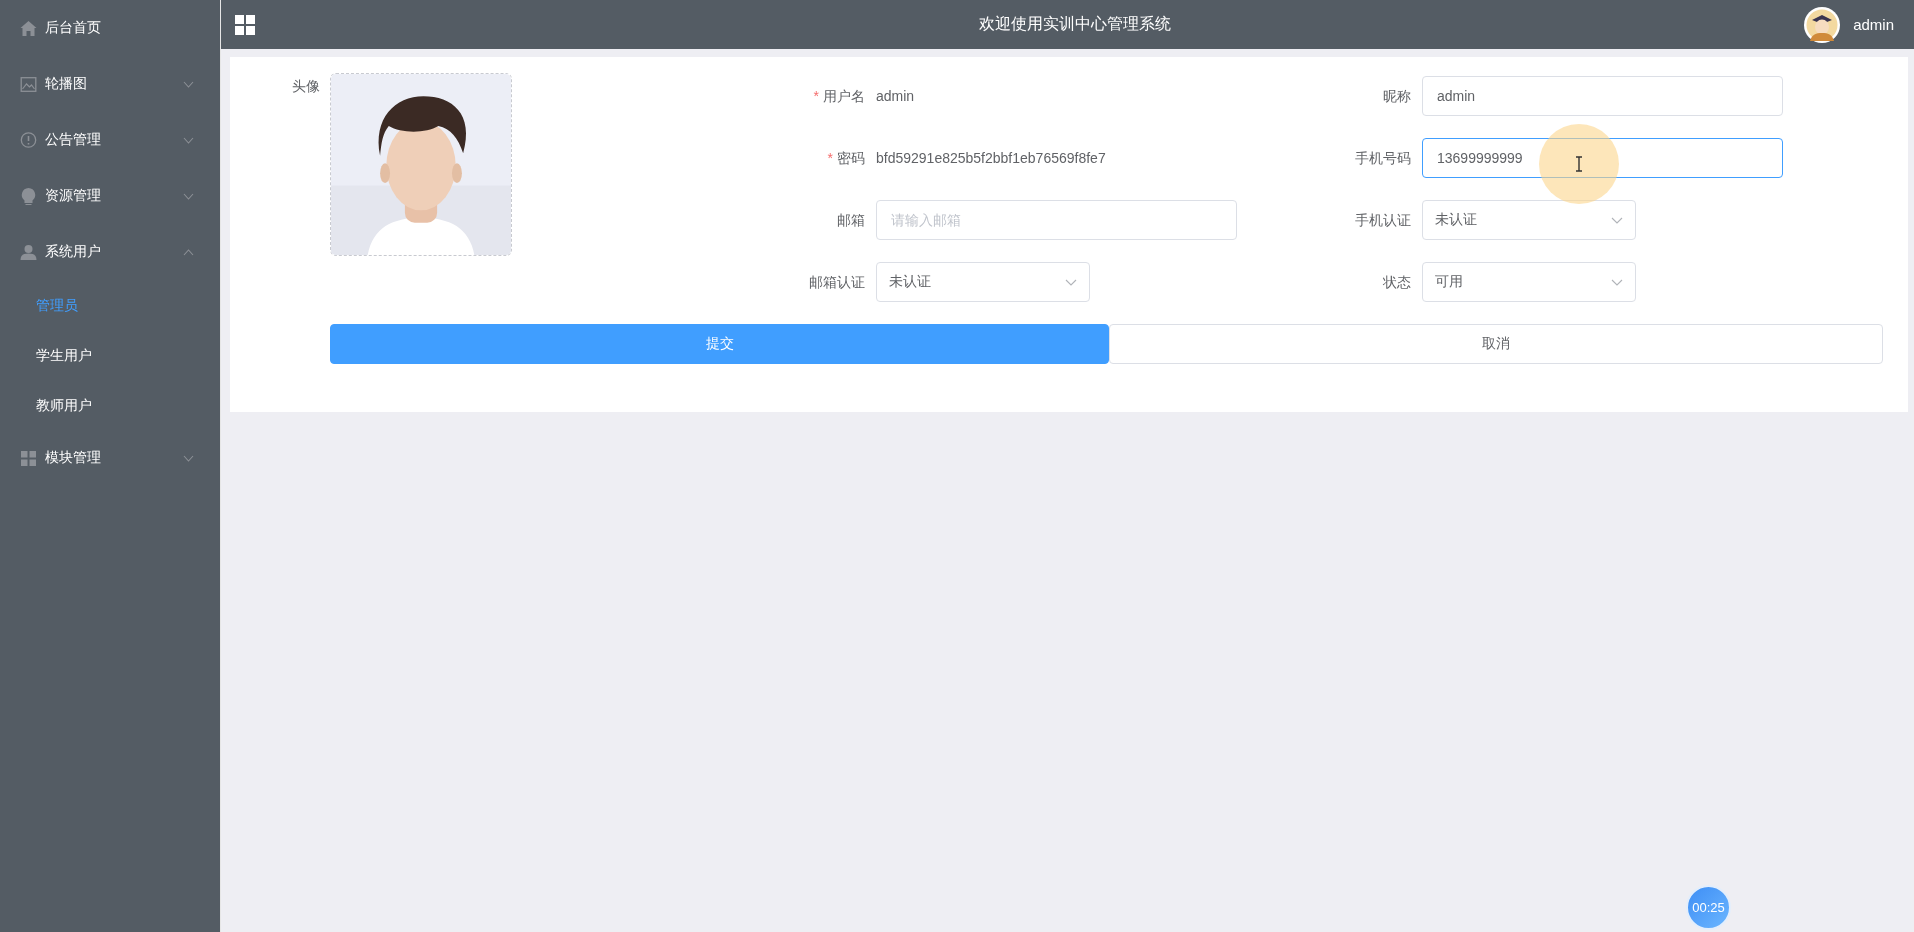  I want to click on user-icon, so click(28, 252).